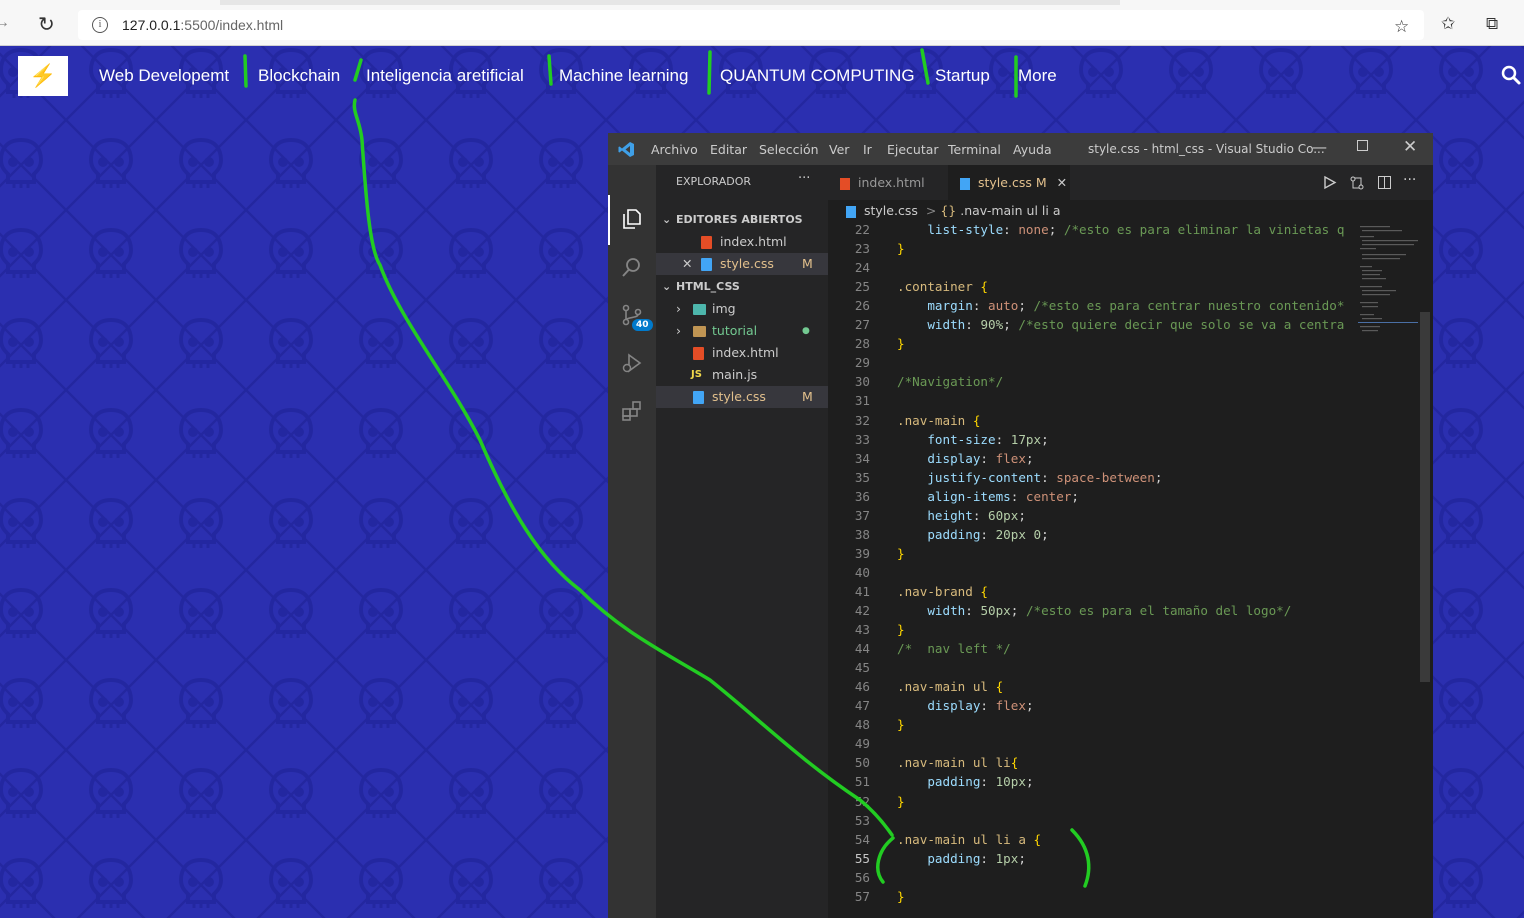 The width and height of the screenshot is (1524, 918). Describe the element at coordinates (942, 286) in the screenshot. I see `code-line: .container {` at that location.